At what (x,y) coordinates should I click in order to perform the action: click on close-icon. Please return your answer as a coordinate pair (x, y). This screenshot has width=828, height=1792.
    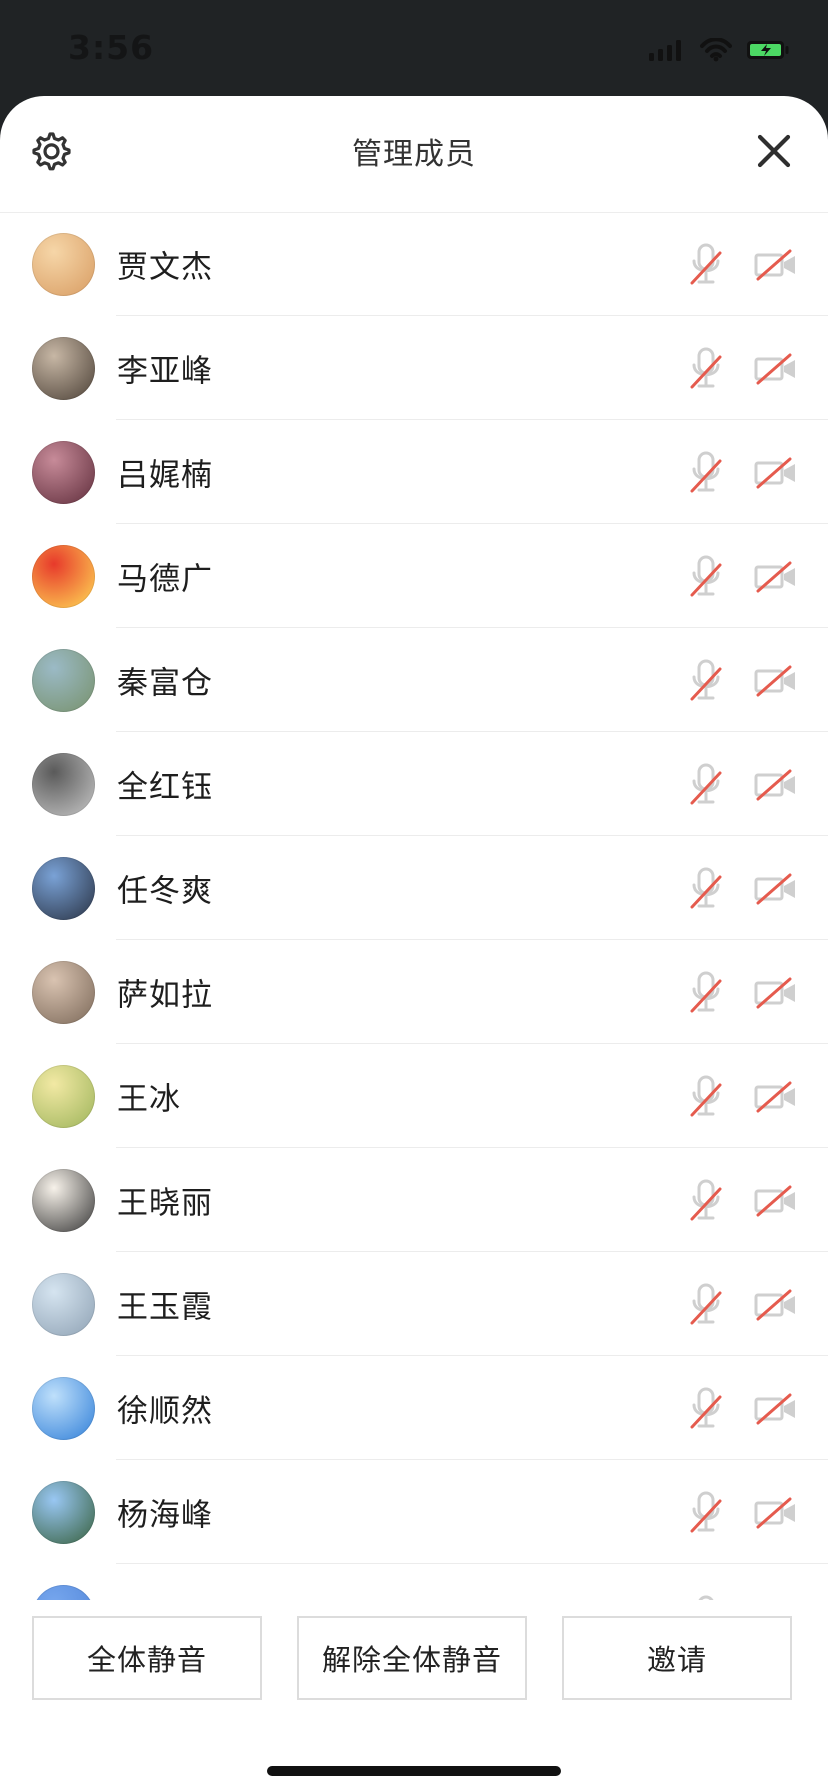
    Looking at the image, I should click on (774, 151).